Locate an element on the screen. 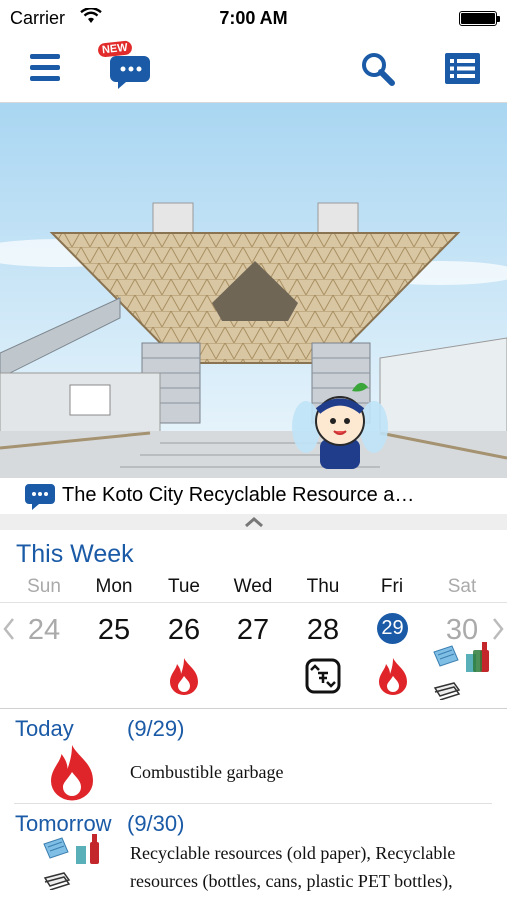 The width and height of the screenshot is (507, 900). battery-icon is located at coordinates (479, 18).